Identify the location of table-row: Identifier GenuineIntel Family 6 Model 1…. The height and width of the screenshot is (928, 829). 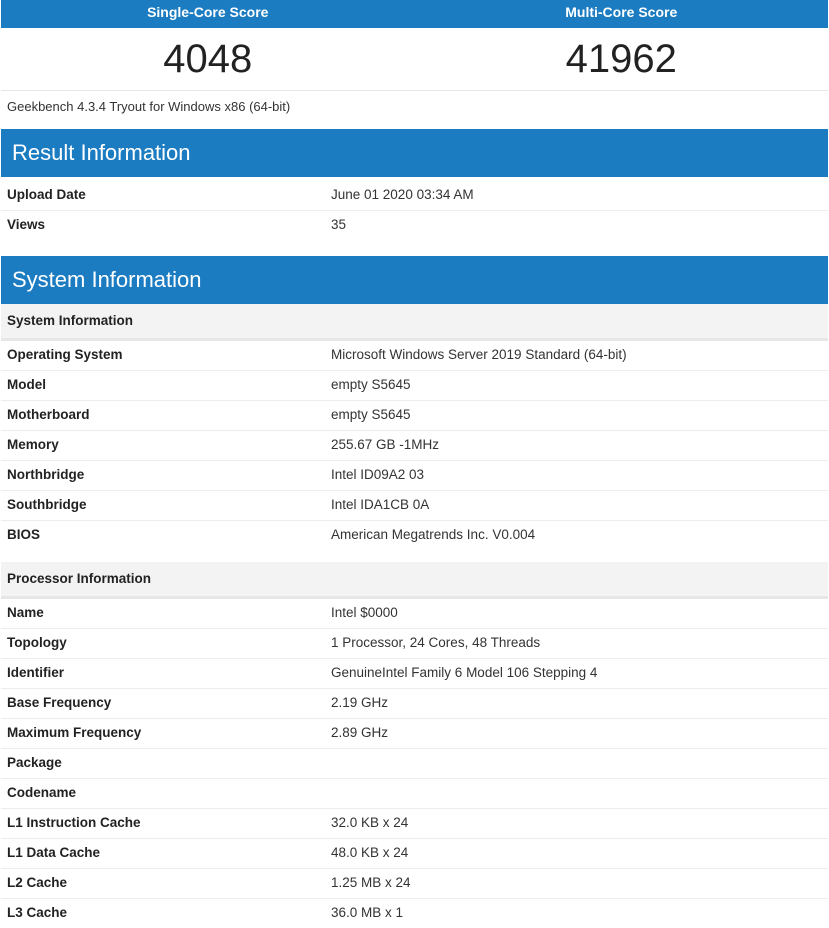
(414, 674).